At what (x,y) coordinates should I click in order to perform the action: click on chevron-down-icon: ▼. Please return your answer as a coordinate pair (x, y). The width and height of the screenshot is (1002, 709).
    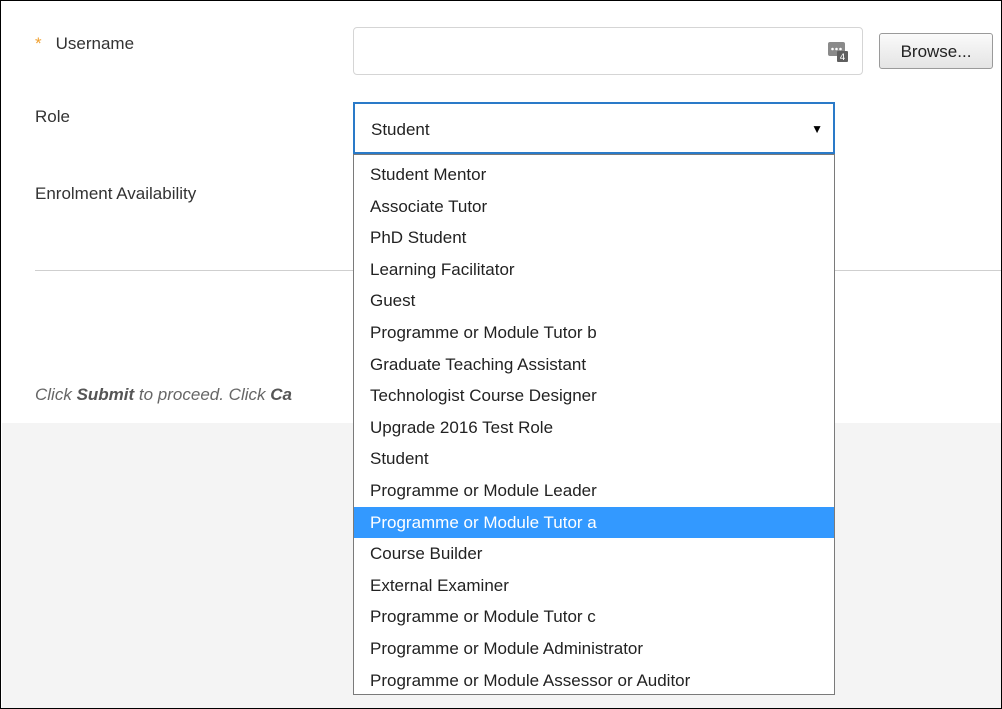
    Looking at the image, I should click on (817, 129).